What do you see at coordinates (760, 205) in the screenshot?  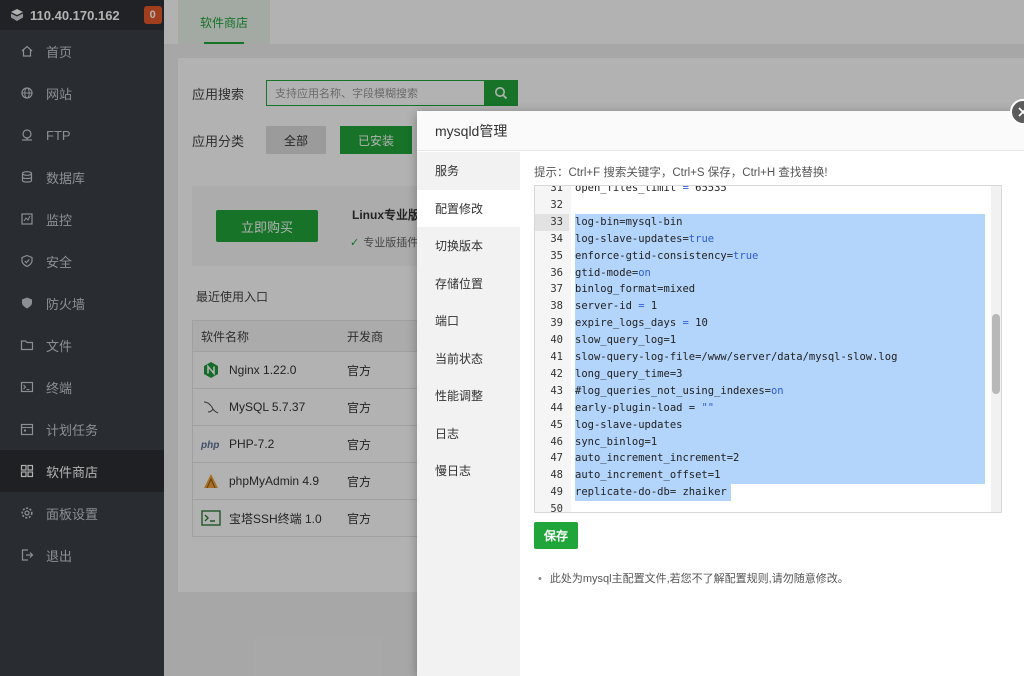 I see `code-line: 32` at bounding box center [760, 205].